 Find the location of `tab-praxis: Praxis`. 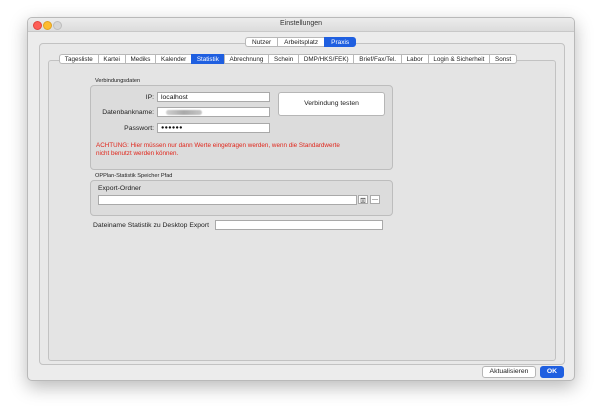

tab-praxis: Praxis is located at coordinates (340, 42).